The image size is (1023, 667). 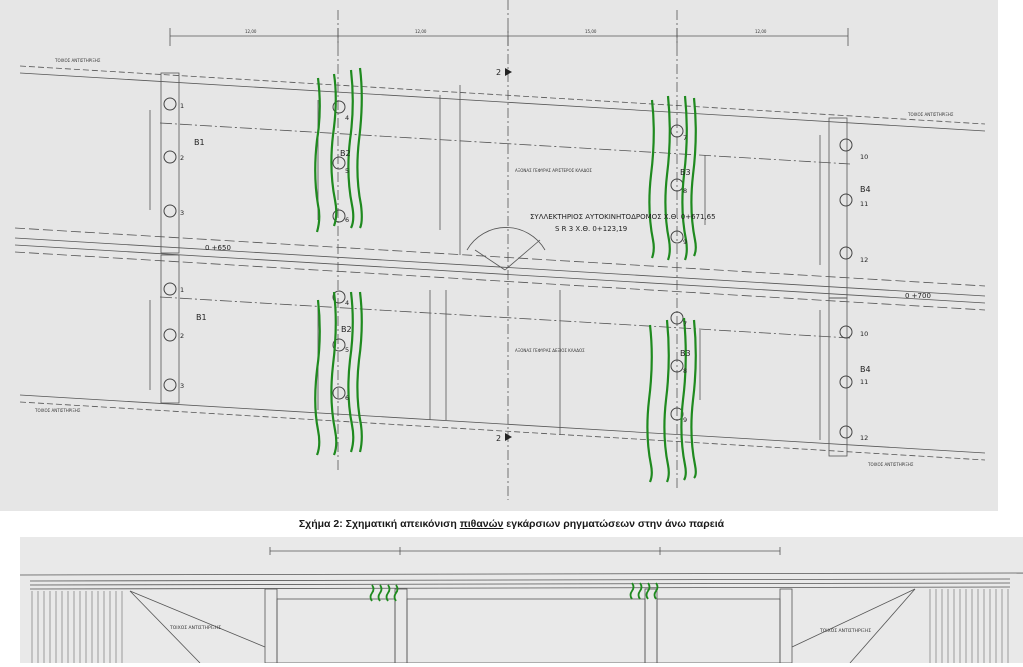 What do you see at coordinates (550, 350) in the screenshot?
I see `axis-lower-label: ΑΞΟΝΑΣ ΓΕΦΥΡΑΣ ΔΕΞΙΟΣ ΚΛΑΔΟΣ` at bounding box center [550, 350].